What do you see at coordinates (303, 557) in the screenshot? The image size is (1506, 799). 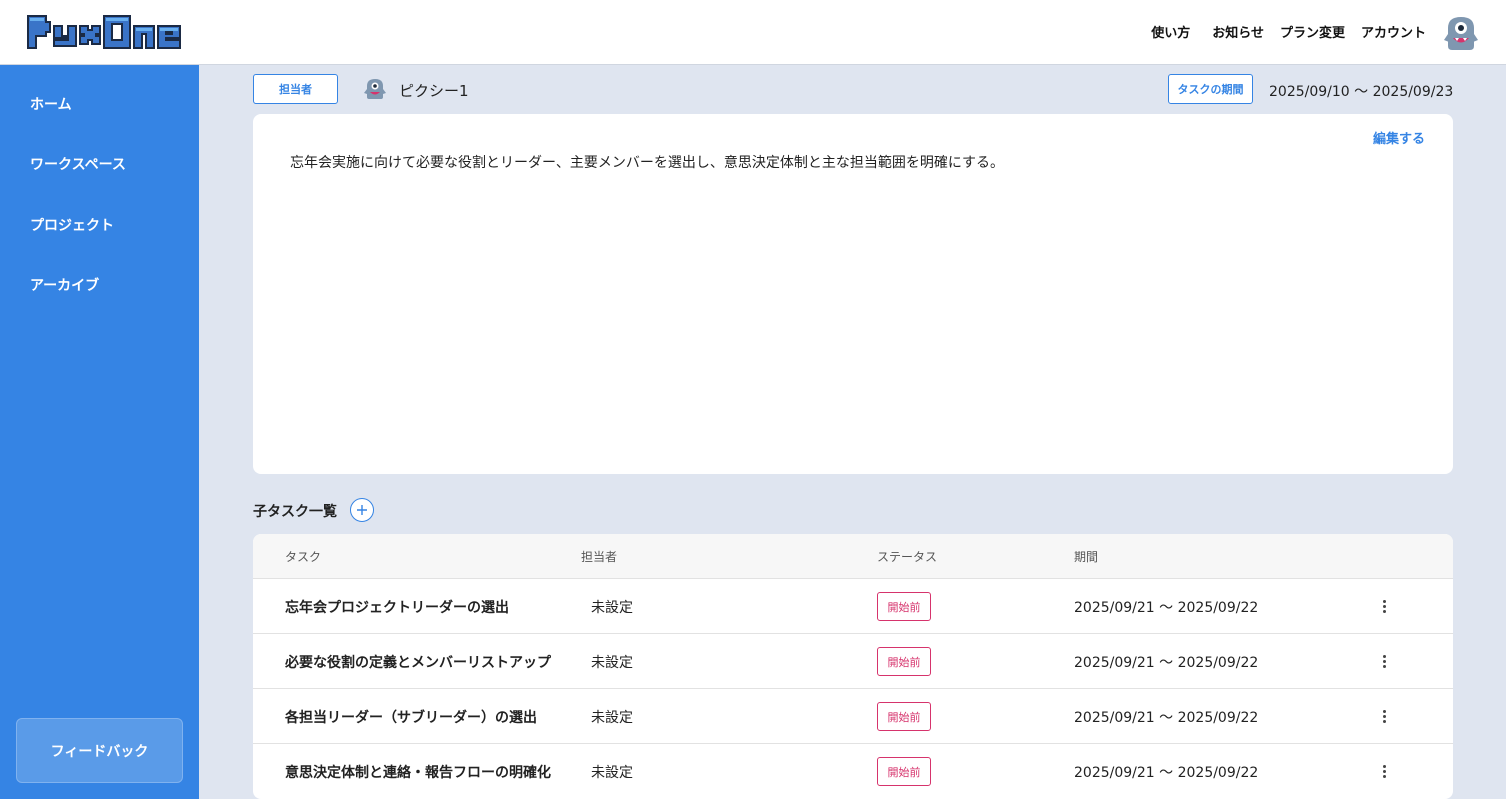 I see `column-header-task: タスク` at bounding box center [303, 557].